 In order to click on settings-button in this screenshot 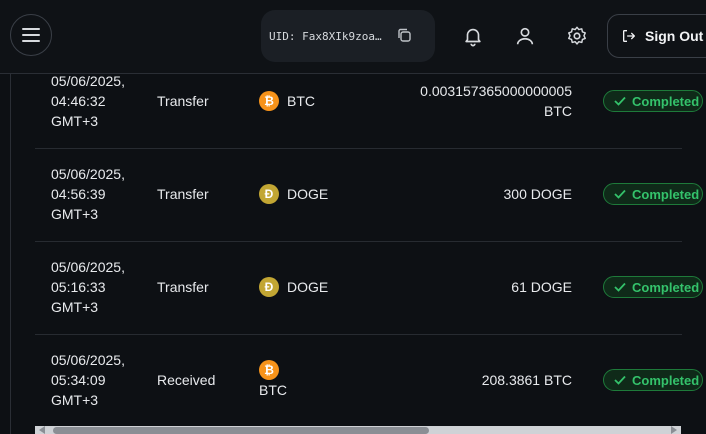, I will do `click(577, 36)`.